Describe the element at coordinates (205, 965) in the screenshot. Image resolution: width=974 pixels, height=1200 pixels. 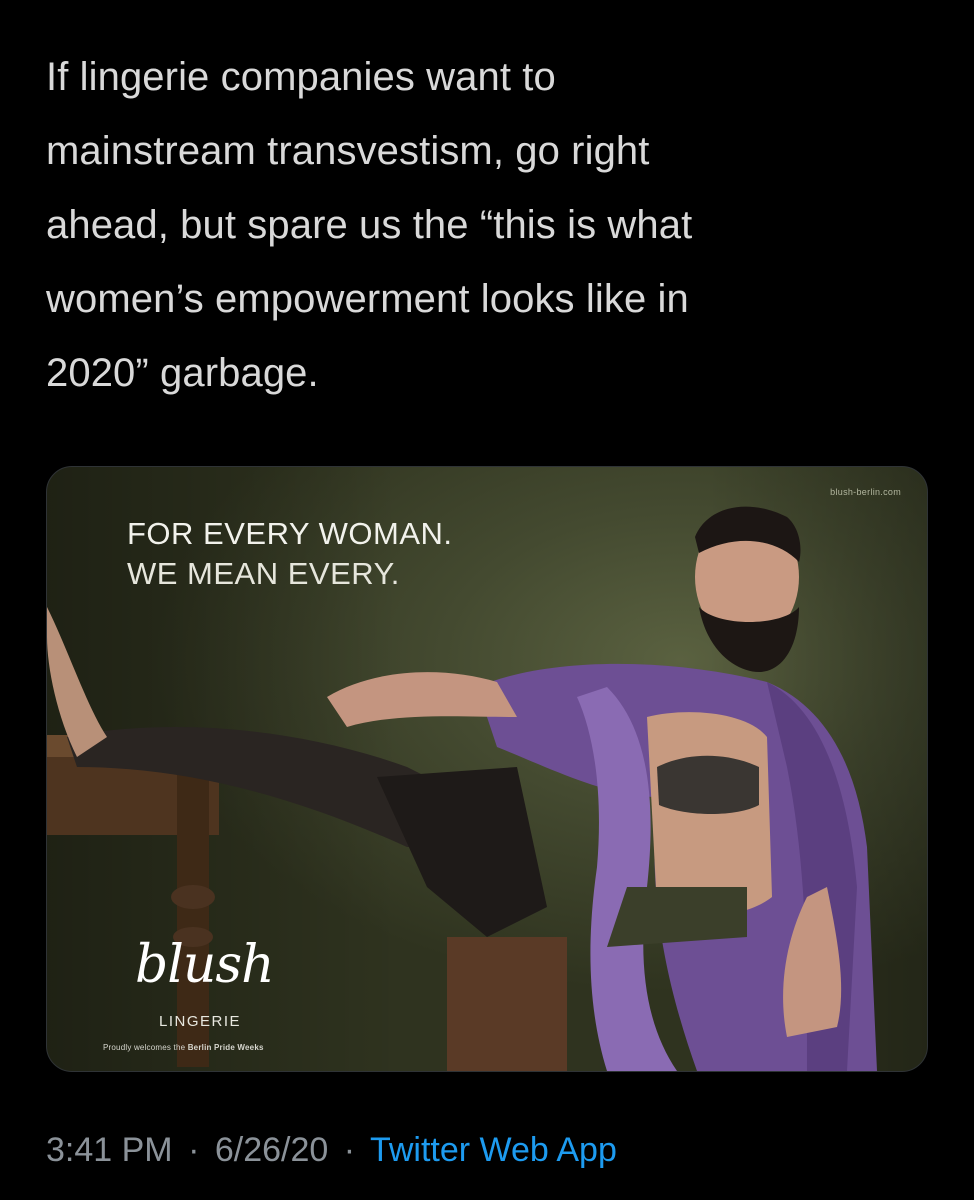
I see `blush-logo: blush` at that location.